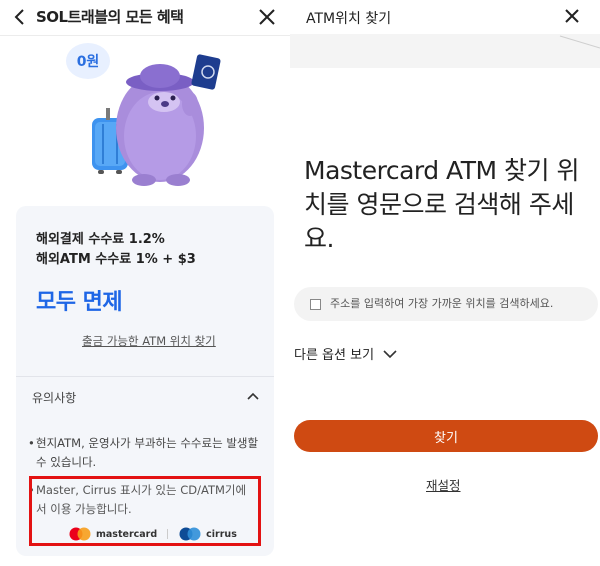  Describe the element at coordinates (253, 396) in the screenshot. I see `chevron-up-icon` at that location.